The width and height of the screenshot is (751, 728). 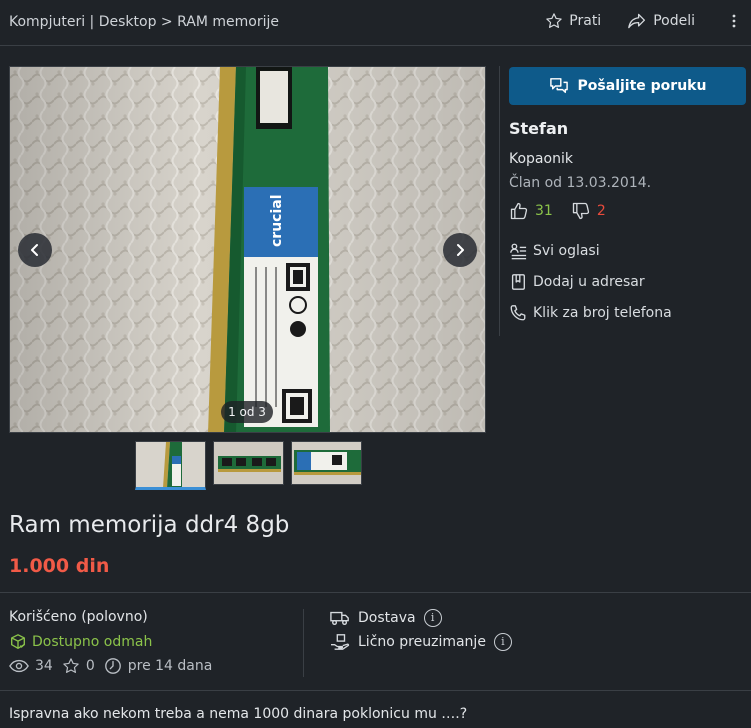 I want to click on favorites-stat: 0, so click(x=78, y=666).